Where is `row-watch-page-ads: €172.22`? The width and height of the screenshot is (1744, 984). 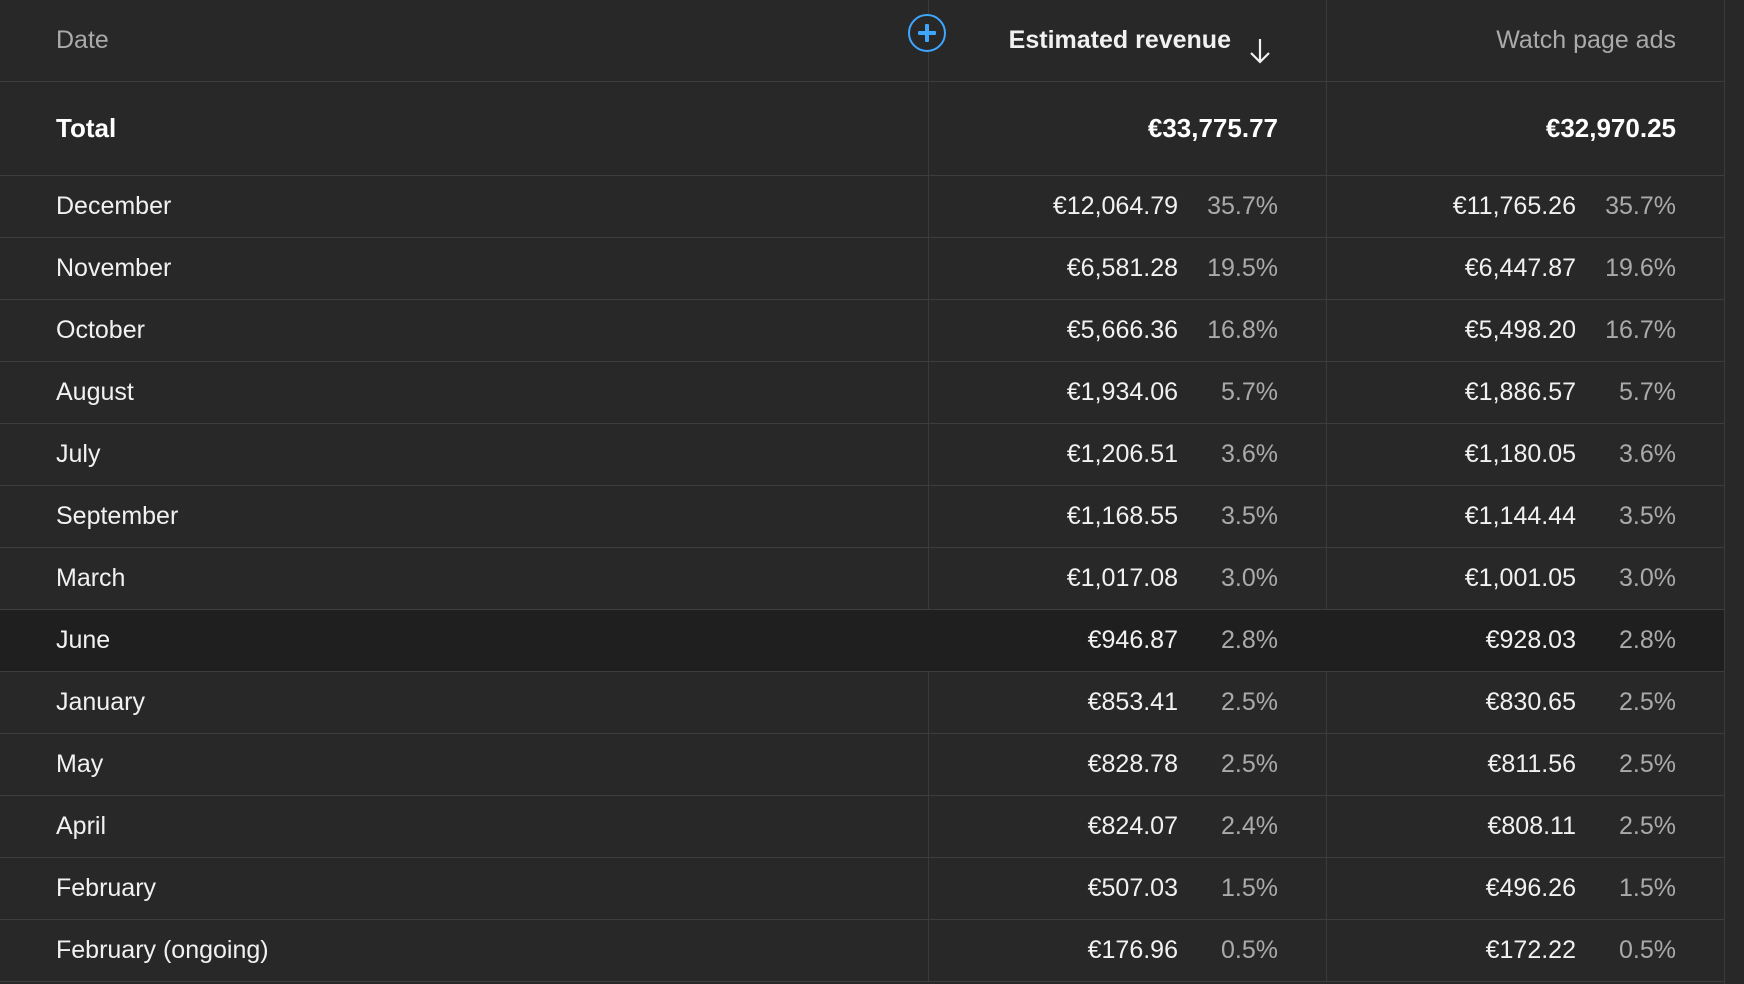
row-watch-page-ads: €172.22 is located at coordinates (1530, 950).